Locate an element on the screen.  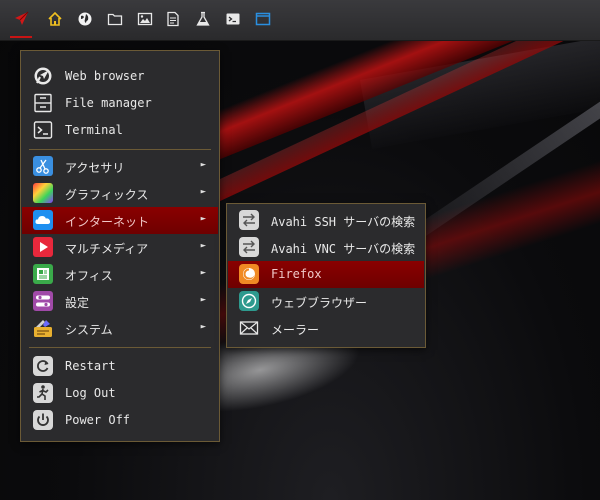
submenu-item-avahi-ssh: Avahi SSH サーバの検索 is located at coordinates (326, 220).